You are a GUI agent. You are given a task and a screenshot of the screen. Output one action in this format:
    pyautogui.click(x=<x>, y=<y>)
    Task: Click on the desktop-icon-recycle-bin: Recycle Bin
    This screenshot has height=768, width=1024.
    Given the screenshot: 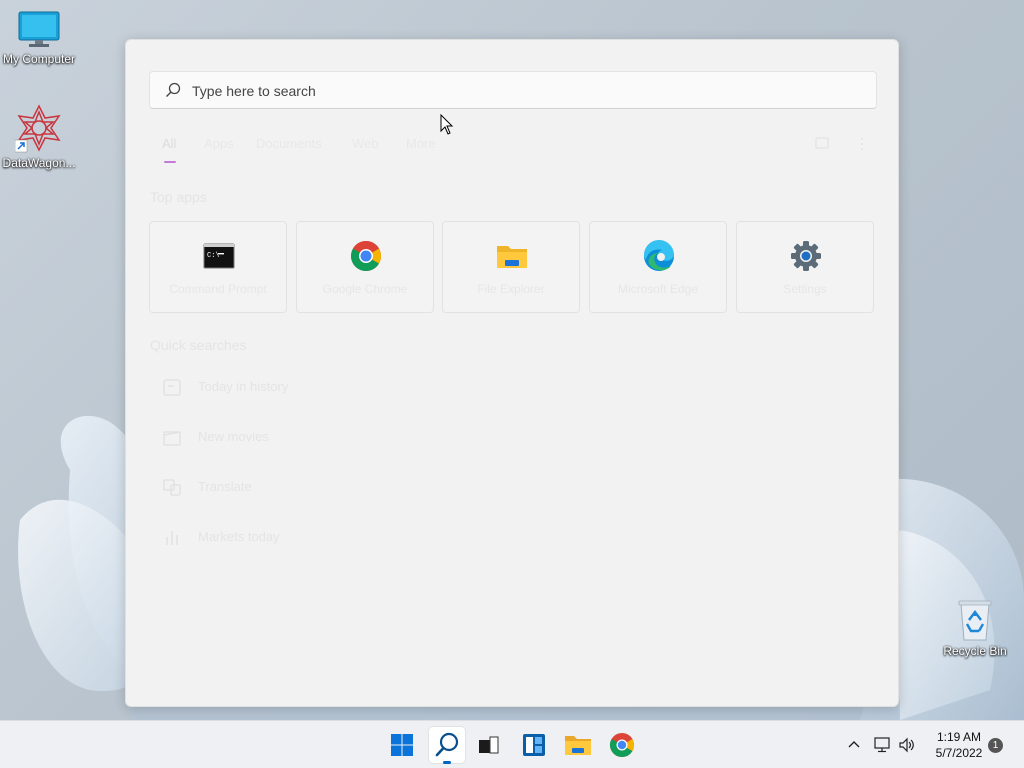 What is the action you would take?
    pyautogui.click(x=975, y=628)
    